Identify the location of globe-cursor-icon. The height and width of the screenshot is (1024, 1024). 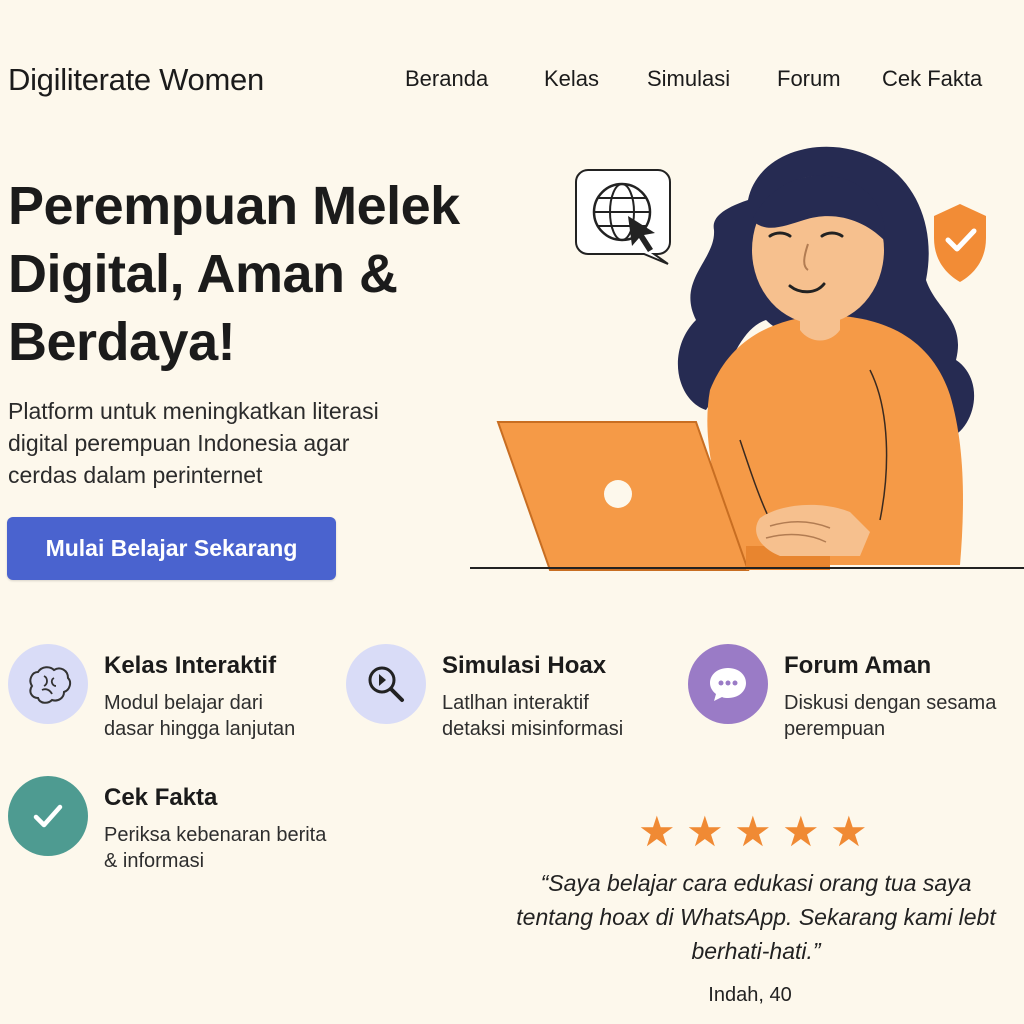
(623, 217).